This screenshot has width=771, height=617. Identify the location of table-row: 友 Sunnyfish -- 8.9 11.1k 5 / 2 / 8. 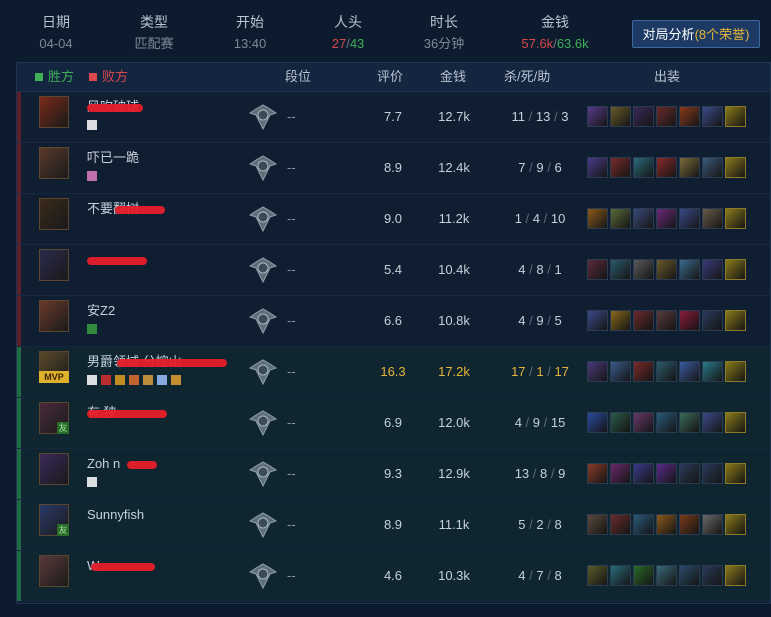
(393, 525).